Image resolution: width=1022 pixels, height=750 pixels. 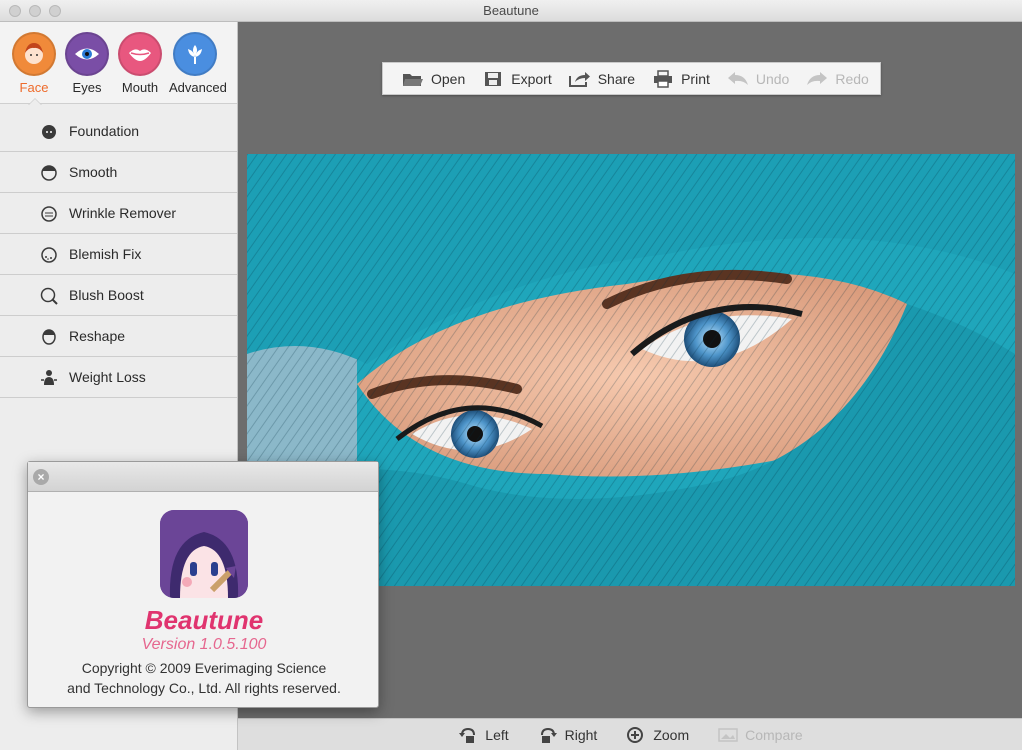 I want to click on rotate-right-icon, so click(x=548, y=735).